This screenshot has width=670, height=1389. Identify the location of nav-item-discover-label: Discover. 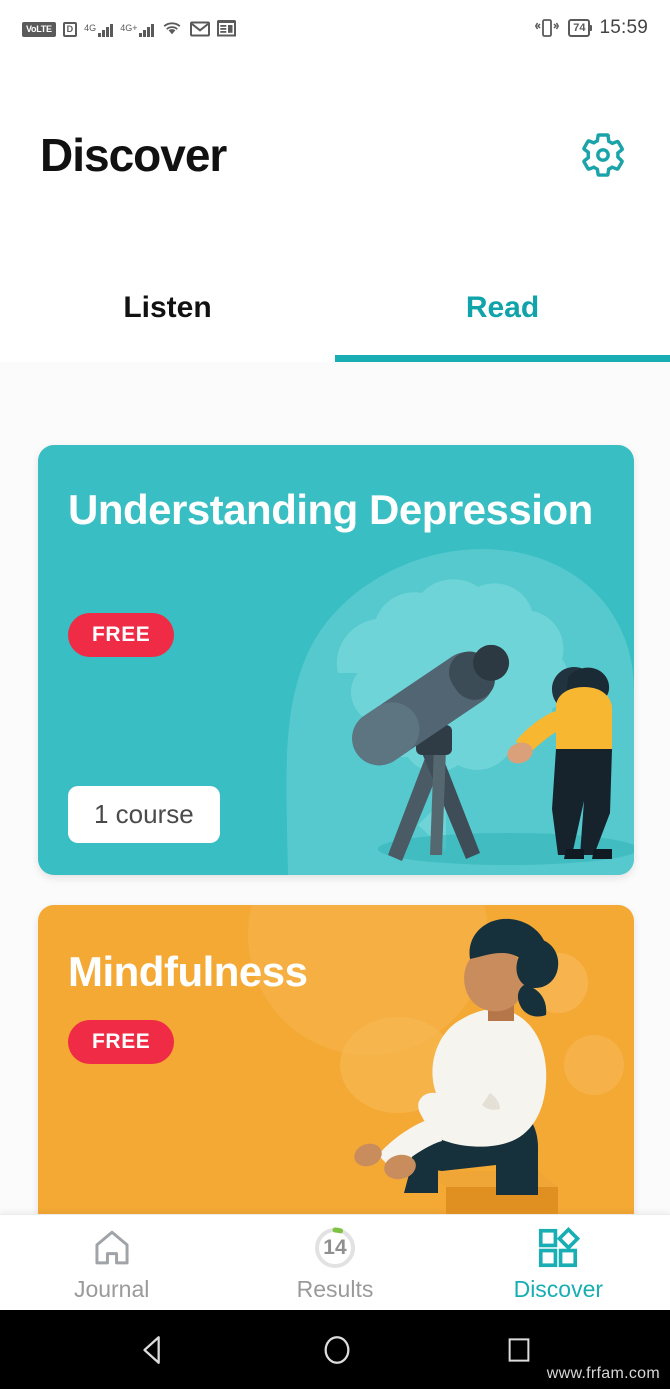
(558, 1289).